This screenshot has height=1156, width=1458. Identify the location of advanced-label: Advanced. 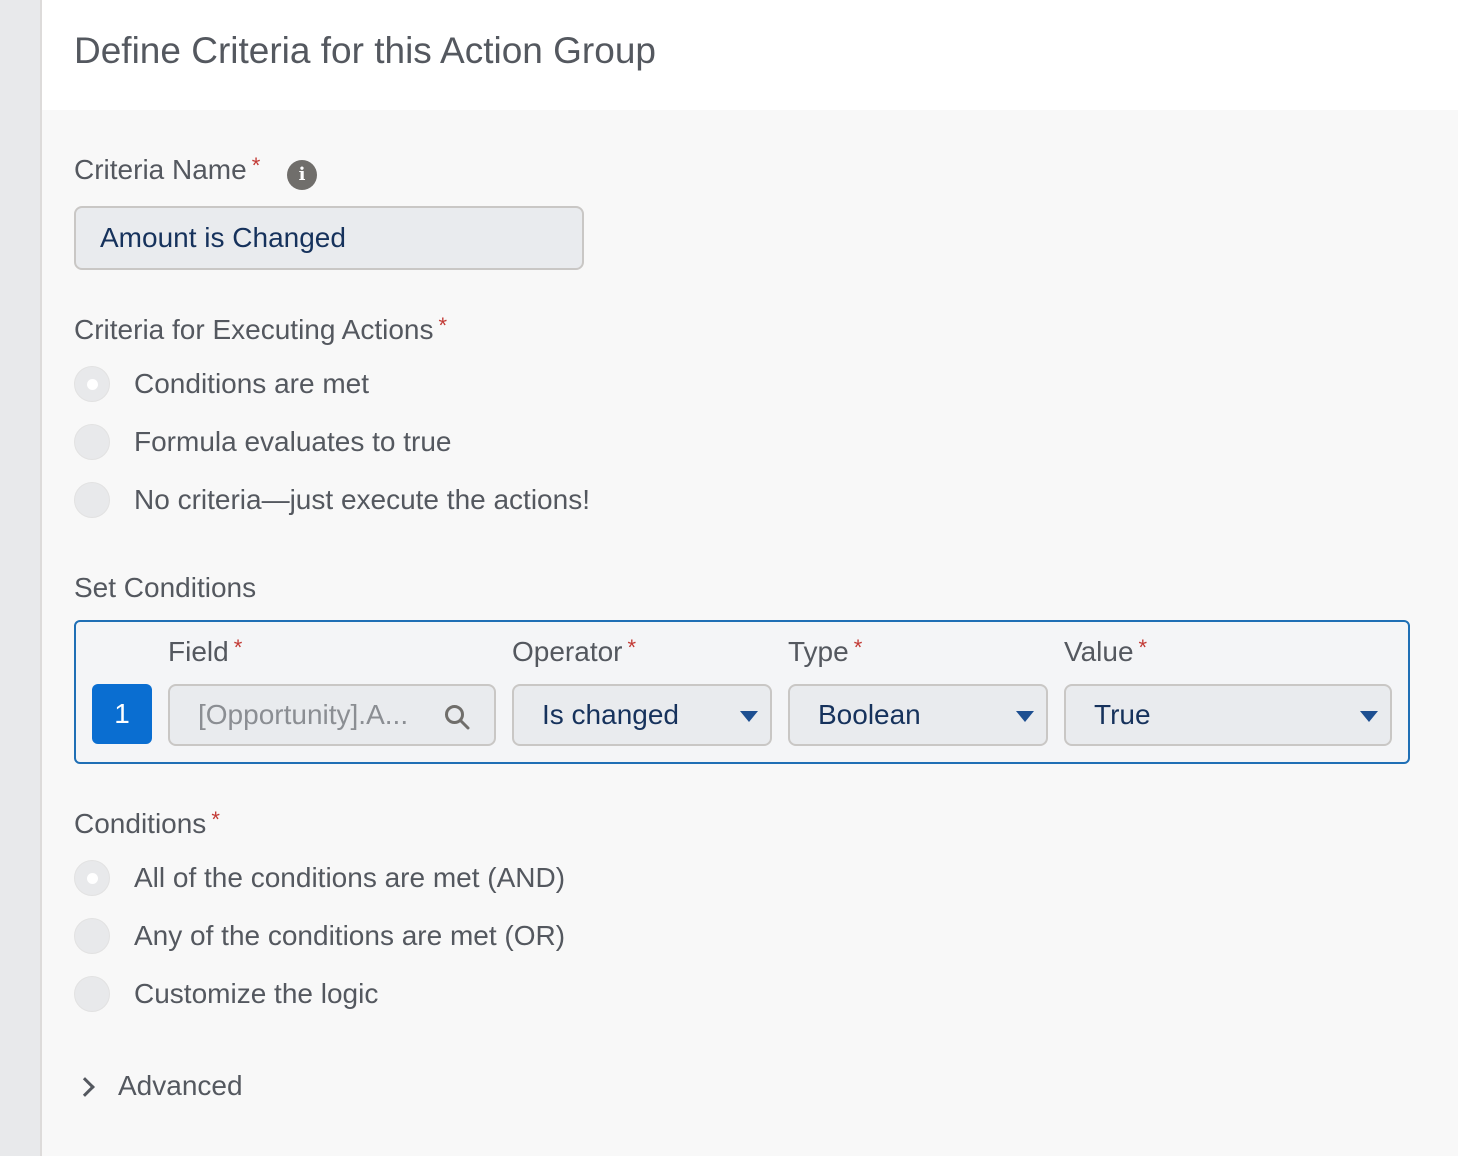
(180, 1085).